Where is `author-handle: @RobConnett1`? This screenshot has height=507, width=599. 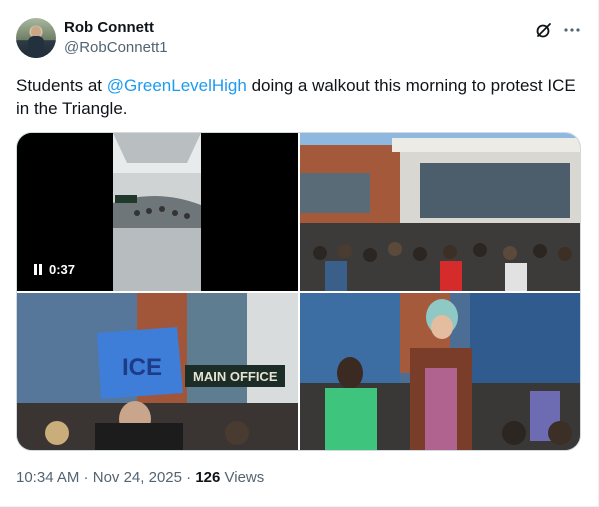 author-handle: @RobConnett1 is located at coordinates (116, 47).